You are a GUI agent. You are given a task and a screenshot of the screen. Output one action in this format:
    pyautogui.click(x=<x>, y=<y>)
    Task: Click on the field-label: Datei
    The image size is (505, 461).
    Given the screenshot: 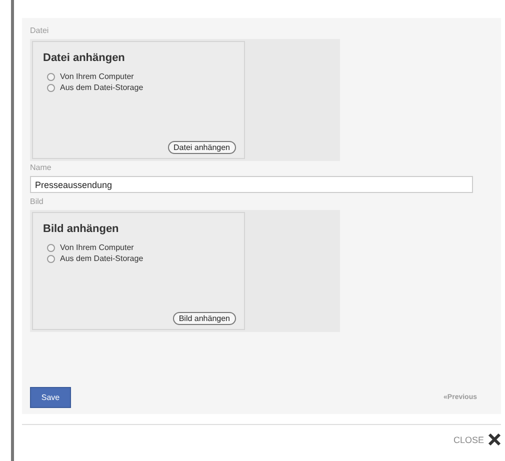 What is the action you would take?
    pyautogui.click(x=40, y=30)
    